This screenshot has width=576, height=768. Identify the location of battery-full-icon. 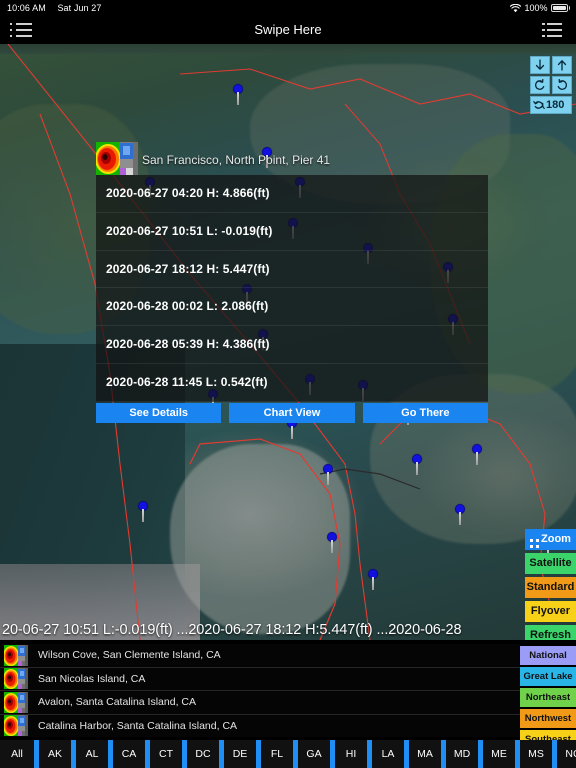
(560, 8).